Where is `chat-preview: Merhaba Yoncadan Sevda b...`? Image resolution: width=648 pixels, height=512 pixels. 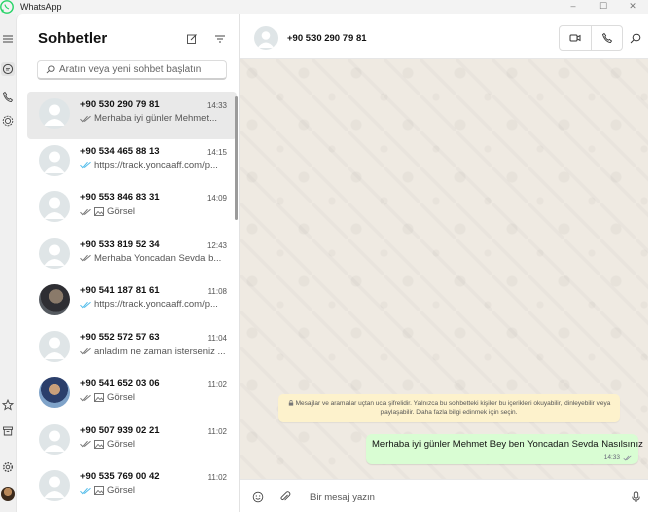
chat-preview: Merhaba Yoncadan Sevda b... is located at coordinates (155, 258).